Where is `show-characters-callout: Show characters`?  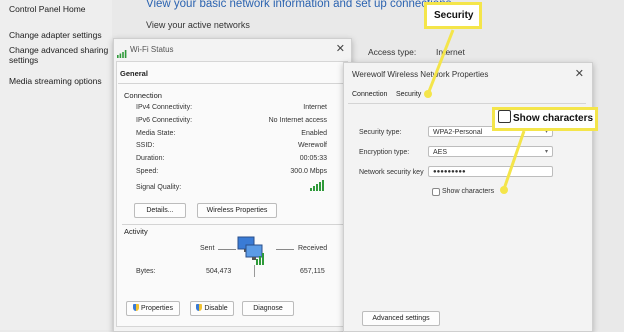 show-characters-callout: Show characters is located at coordinates (545, 119).